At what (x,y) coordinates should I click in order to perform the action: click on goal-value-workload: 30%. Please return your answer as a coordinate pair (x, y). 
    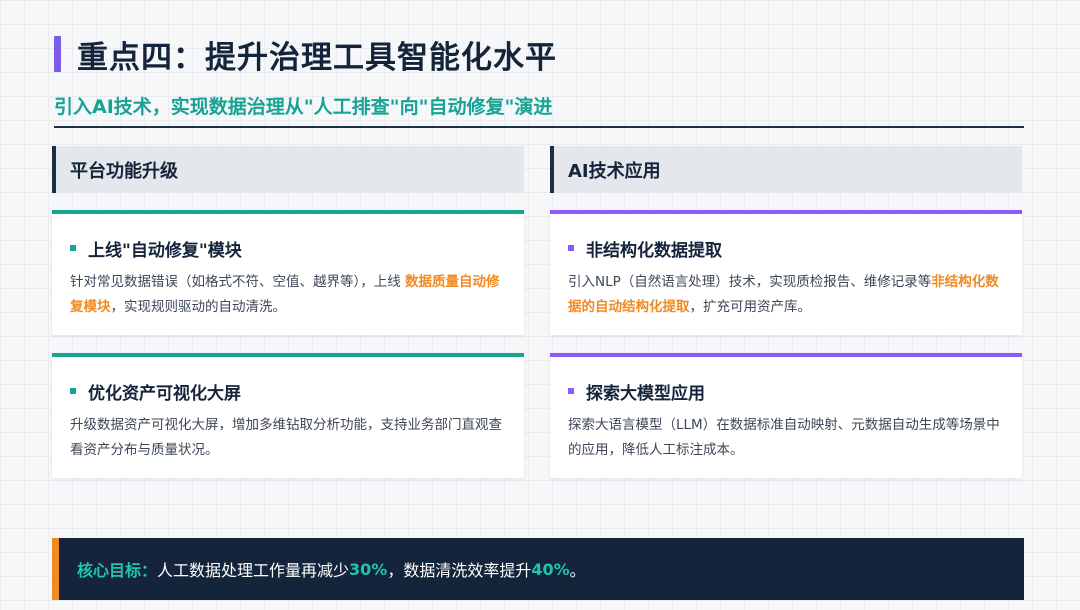
    Looking at the image, I should click on (368, 569).